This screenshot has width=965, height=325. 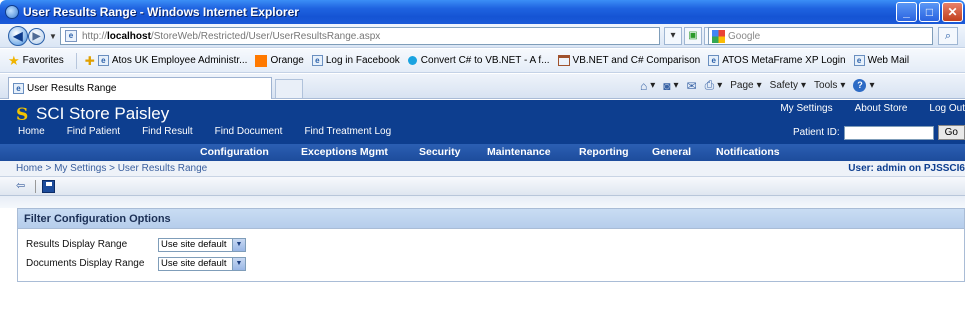 I want to click on tools-menu: Tools ▾, so click(x=829, y=85).